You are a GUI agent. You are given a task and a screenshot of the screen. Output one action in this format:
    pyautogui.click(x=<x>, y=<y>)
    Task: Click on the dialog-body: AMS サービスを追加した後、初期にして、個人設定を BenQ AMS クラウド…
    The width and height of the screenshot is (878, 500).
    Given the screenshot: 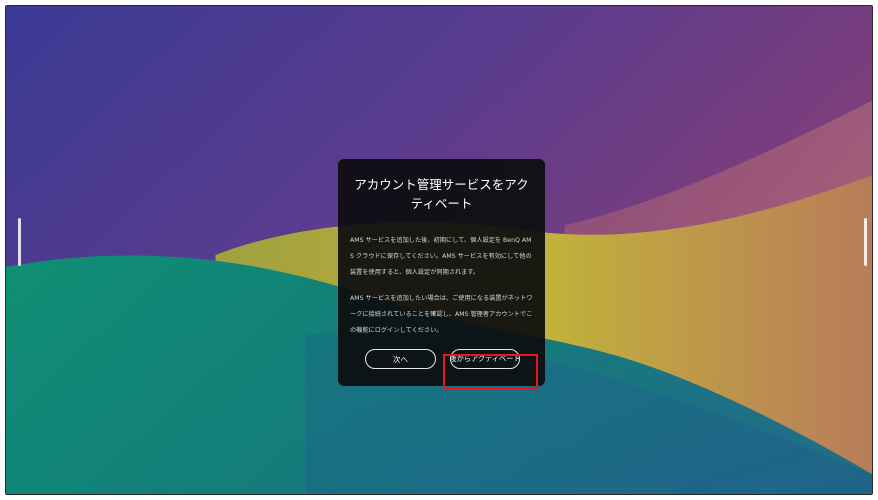 What is the action you would take?
    pyautogui.click(x=441, y=286)
    